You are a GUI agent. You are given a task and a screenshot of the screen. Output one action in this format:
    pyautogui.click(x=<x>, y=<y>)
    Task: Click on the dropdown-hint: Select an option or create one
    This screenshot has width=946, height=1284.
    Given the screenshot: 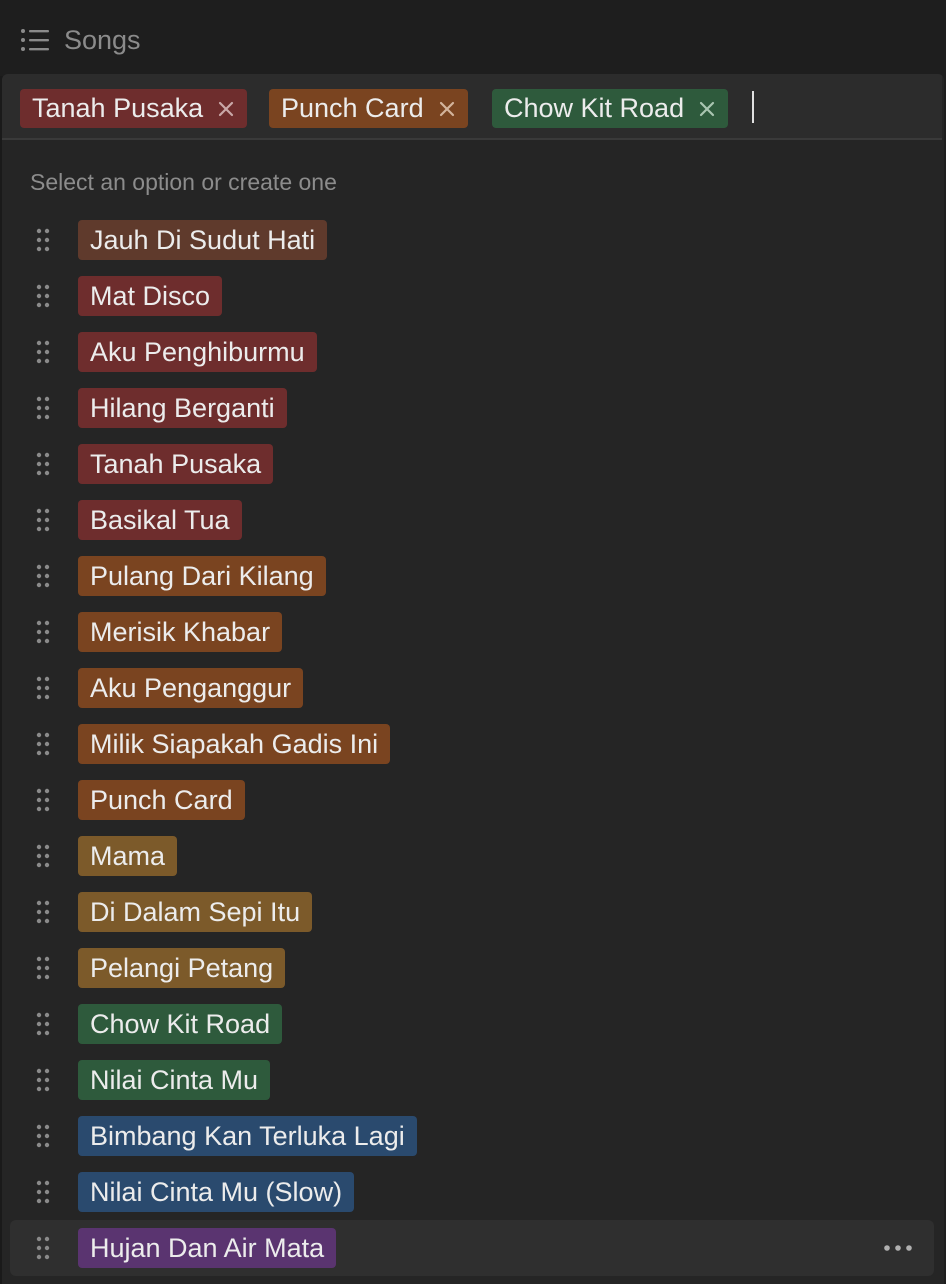 What is the action you would take?
    pyautogui.click(x=183, y=182)
    